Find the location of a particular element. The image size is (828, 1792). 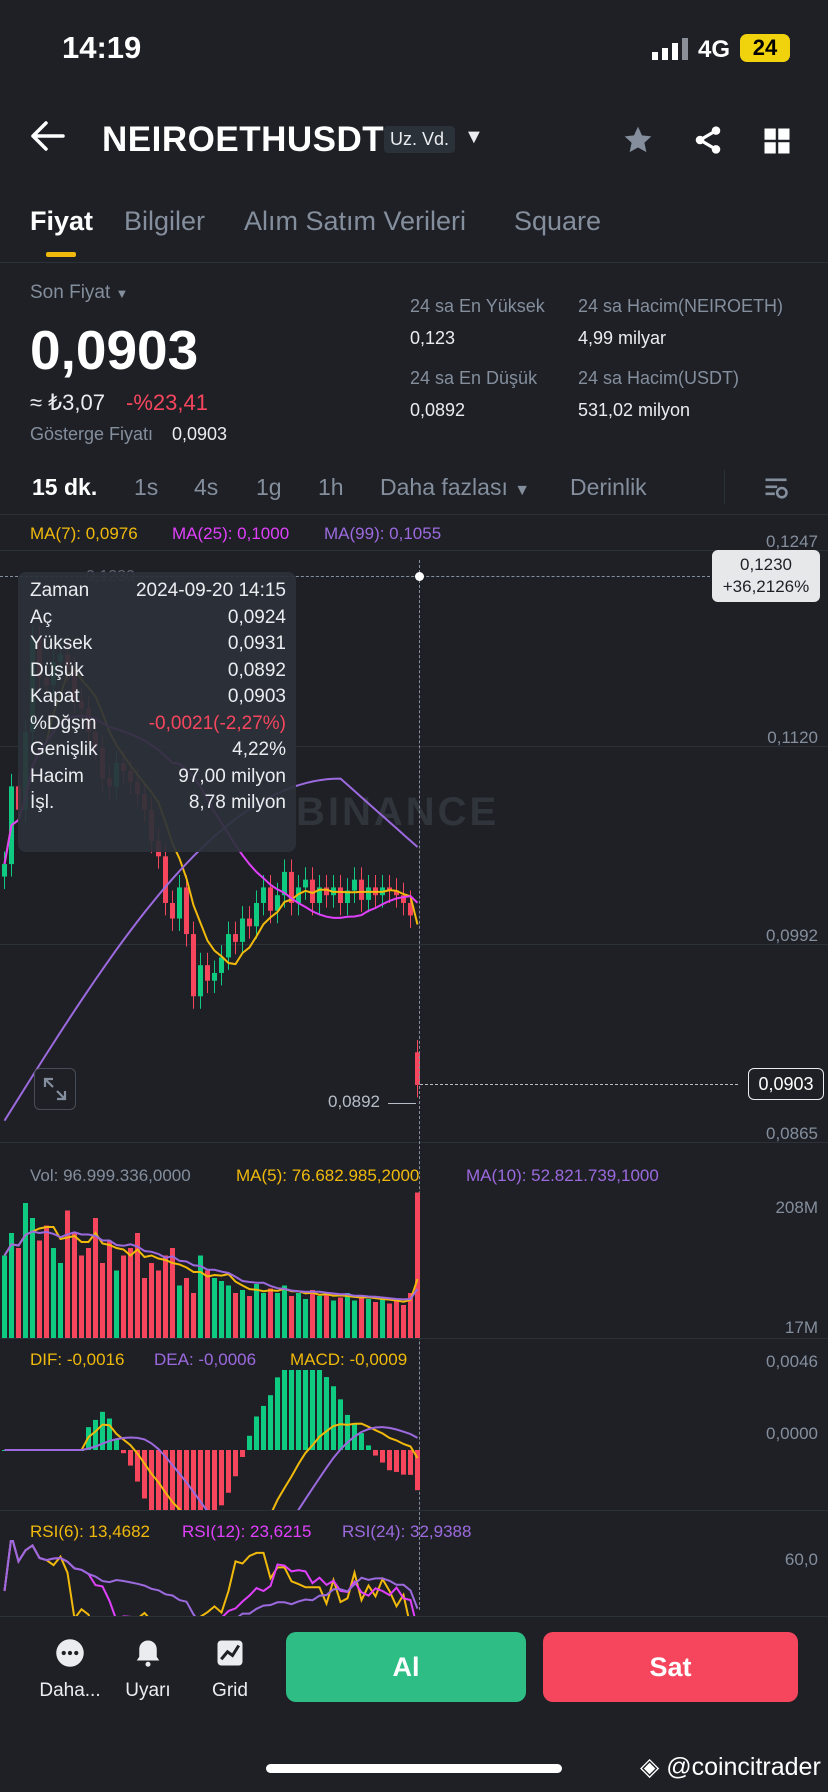

tooltip-value: 0,0892 is located at coordinates (256, 670).